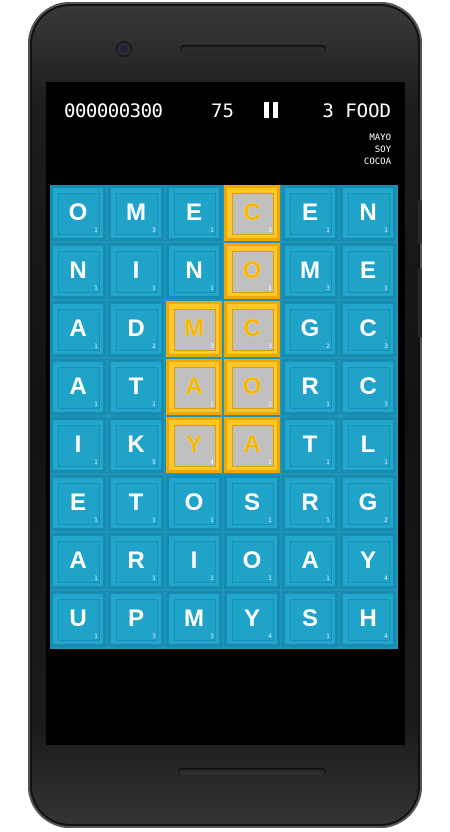  What do you see at coordinates (78, 619) in the screenshot?
I see `letter-tile: U1` at bounding box center [78, 619].